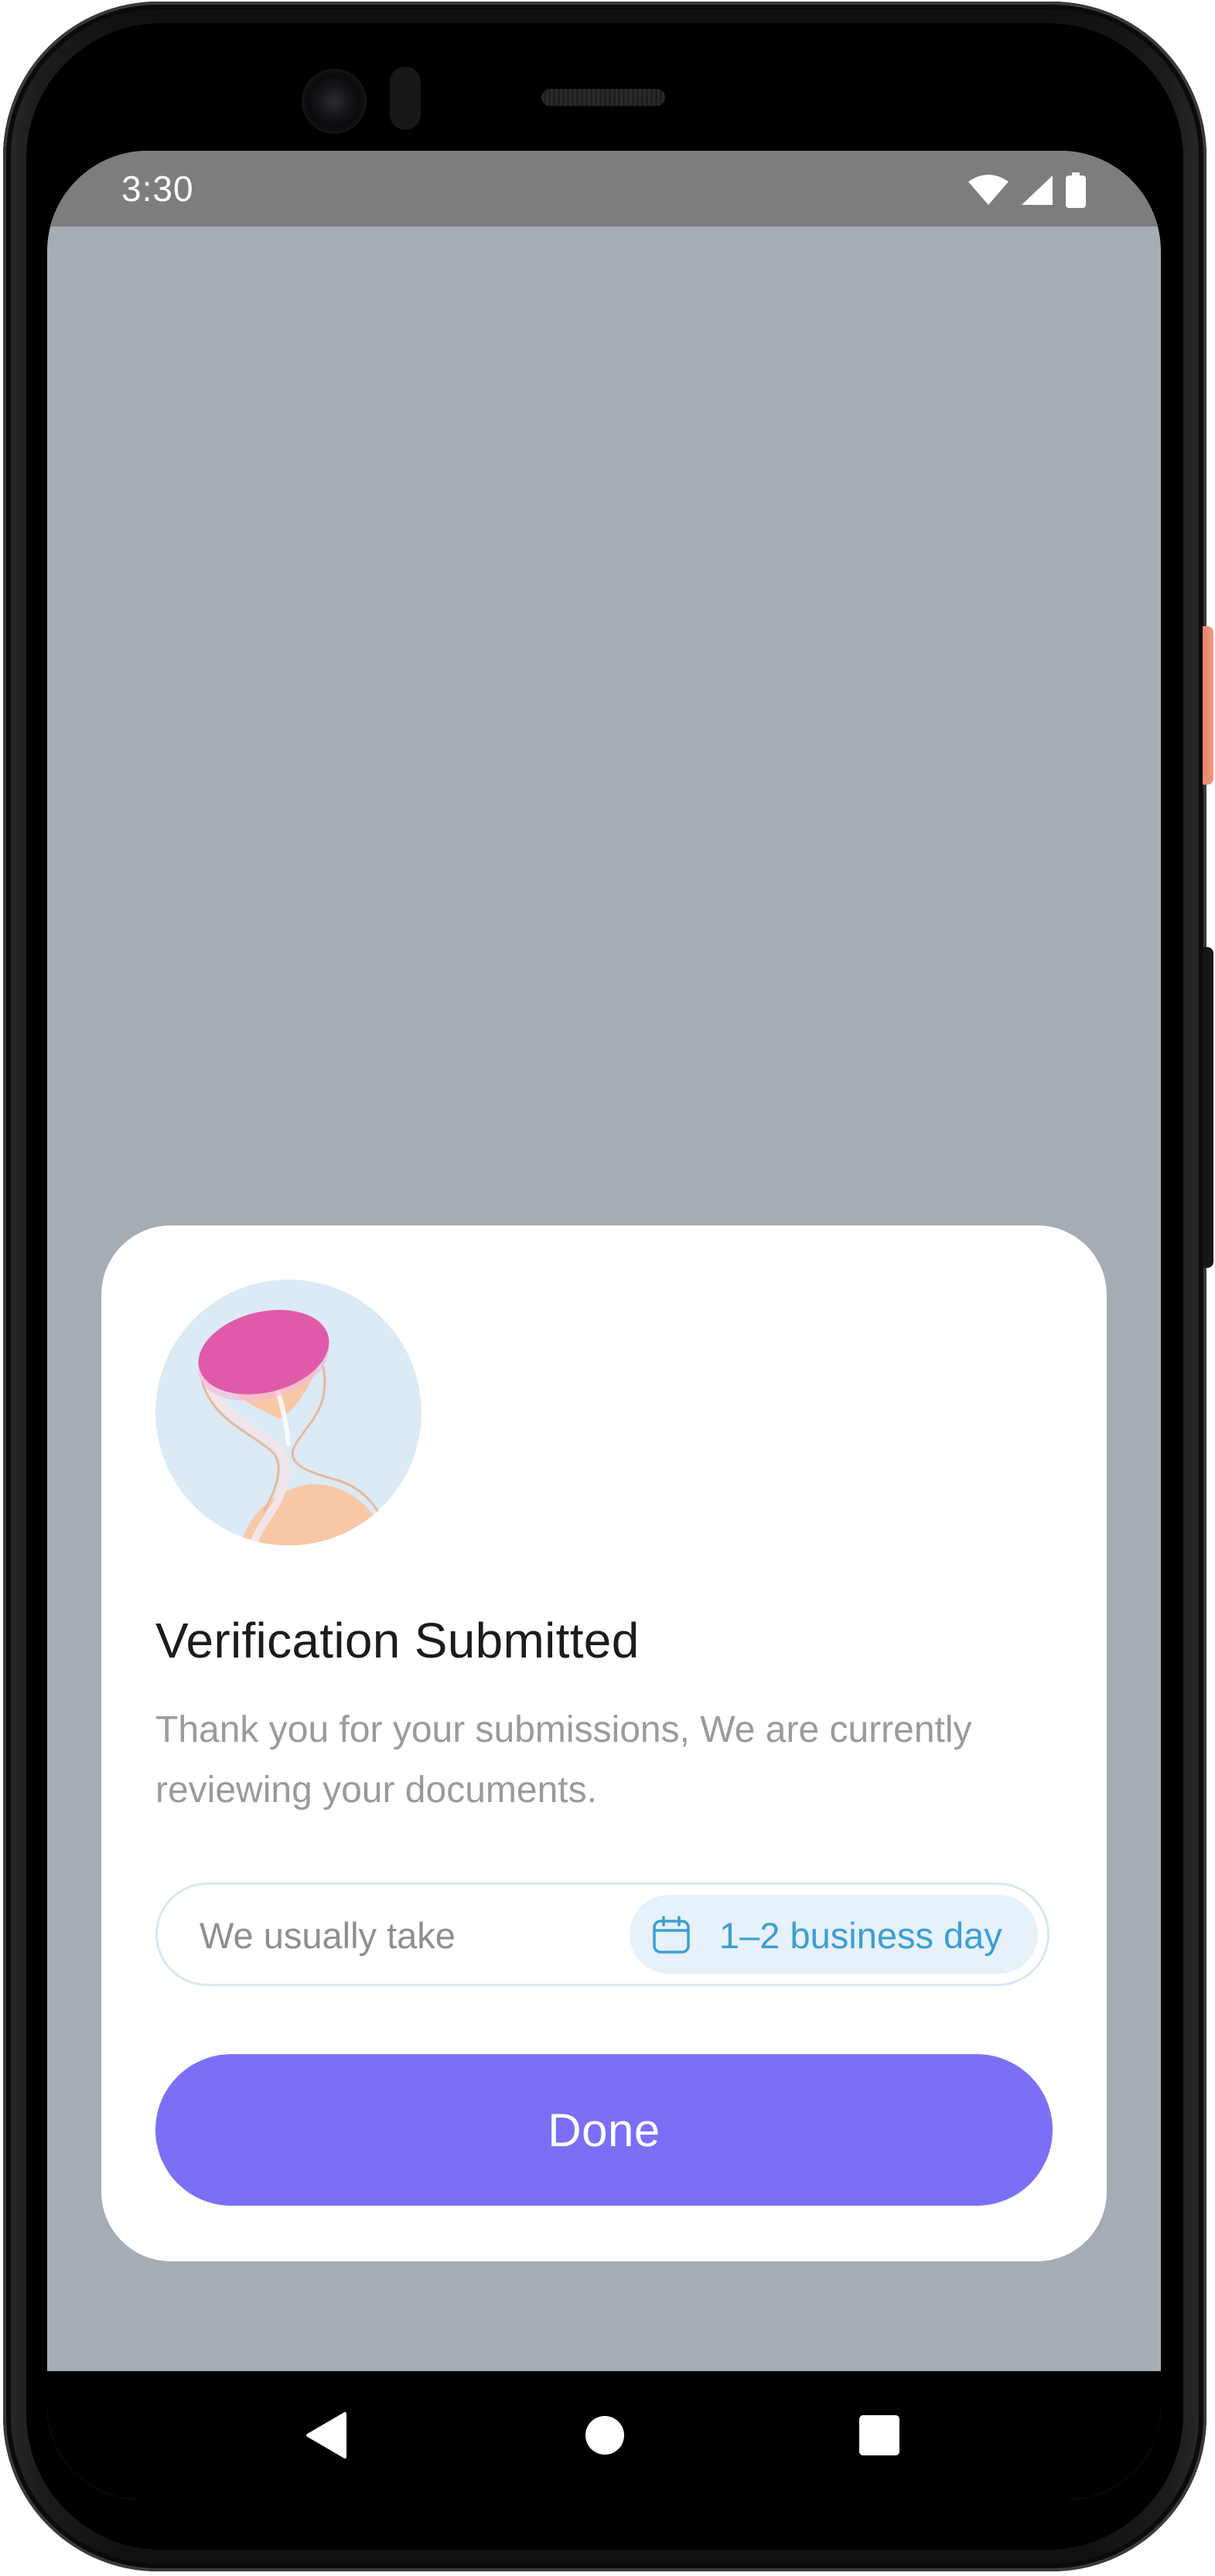  Describe the element at coordinates (1076, 190) in the screenshot. I see `battery-icon` at that location.